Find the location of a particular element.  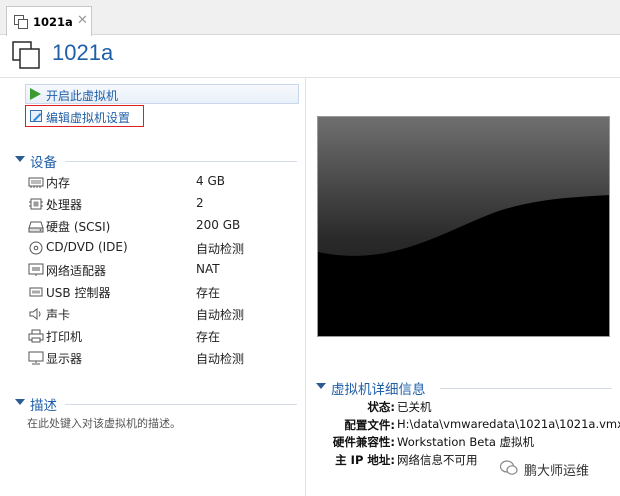

details-section-header: 虚拟机详细信息 is located at coordinates (466, 388).